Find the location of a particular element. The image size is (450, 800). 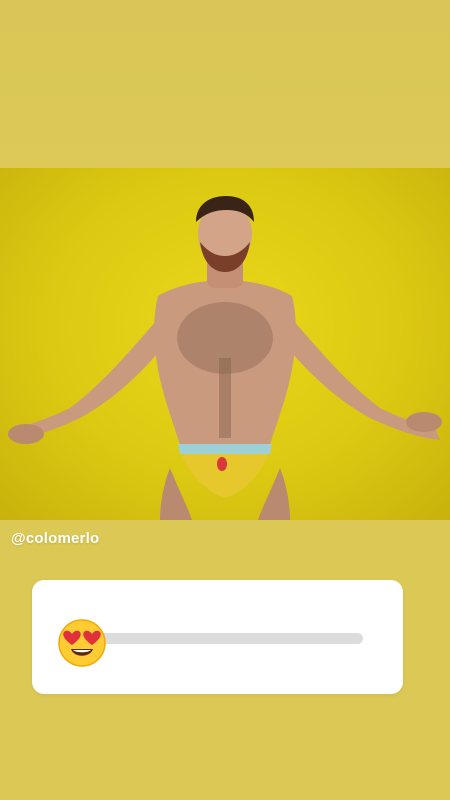

emoji-slider-sticker is located at coordinates (217, 637).